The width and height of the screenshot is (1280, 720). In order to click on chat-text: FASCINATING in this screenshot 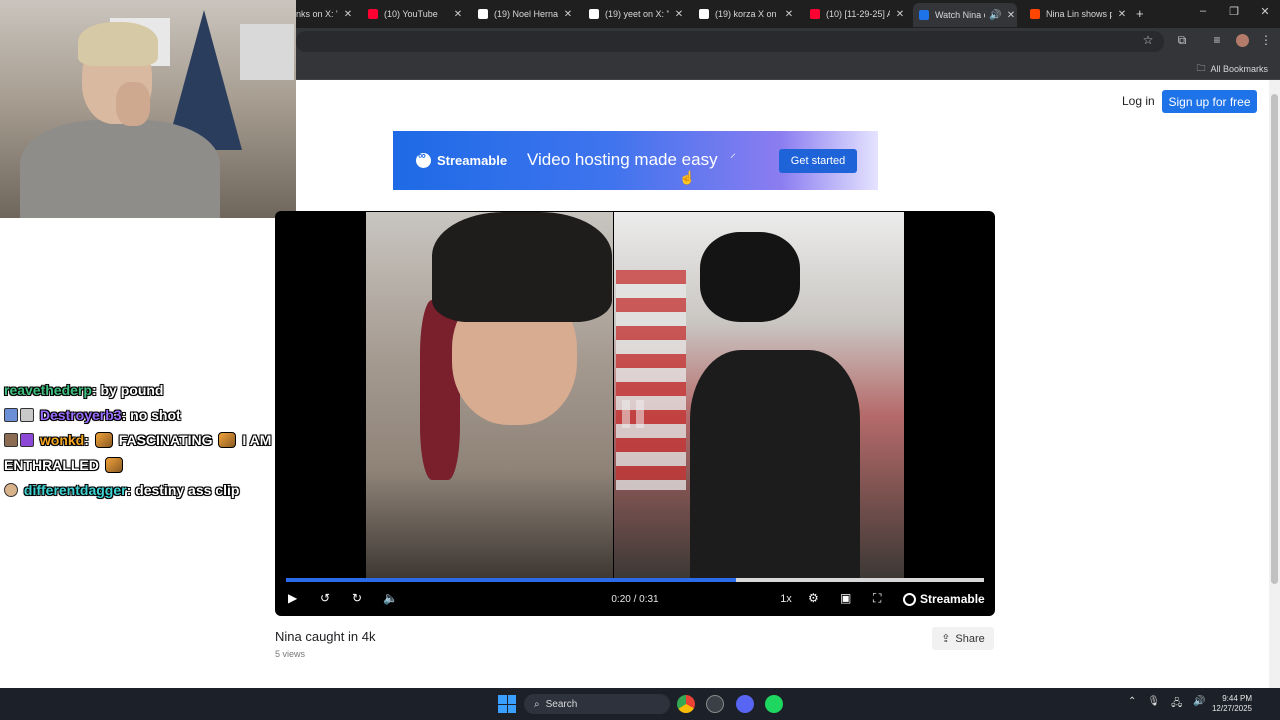, I will do `click(165, 440)`.